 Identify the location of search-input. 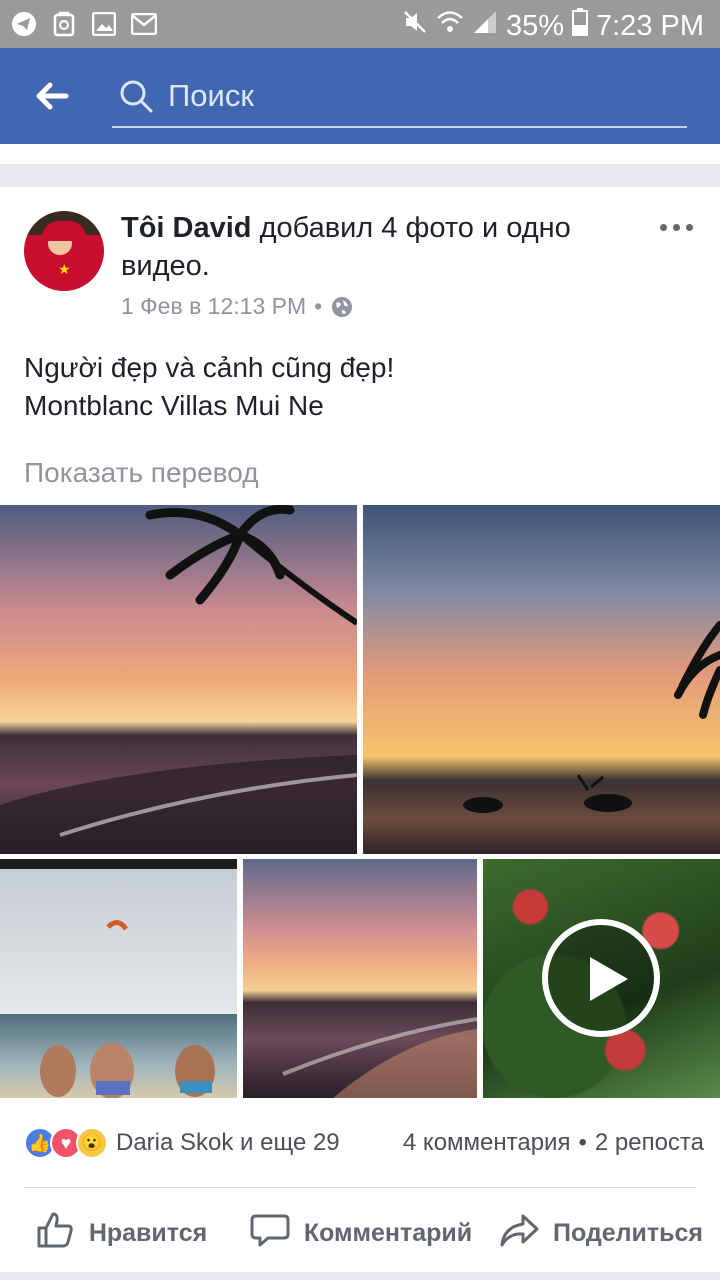
(418, 96).